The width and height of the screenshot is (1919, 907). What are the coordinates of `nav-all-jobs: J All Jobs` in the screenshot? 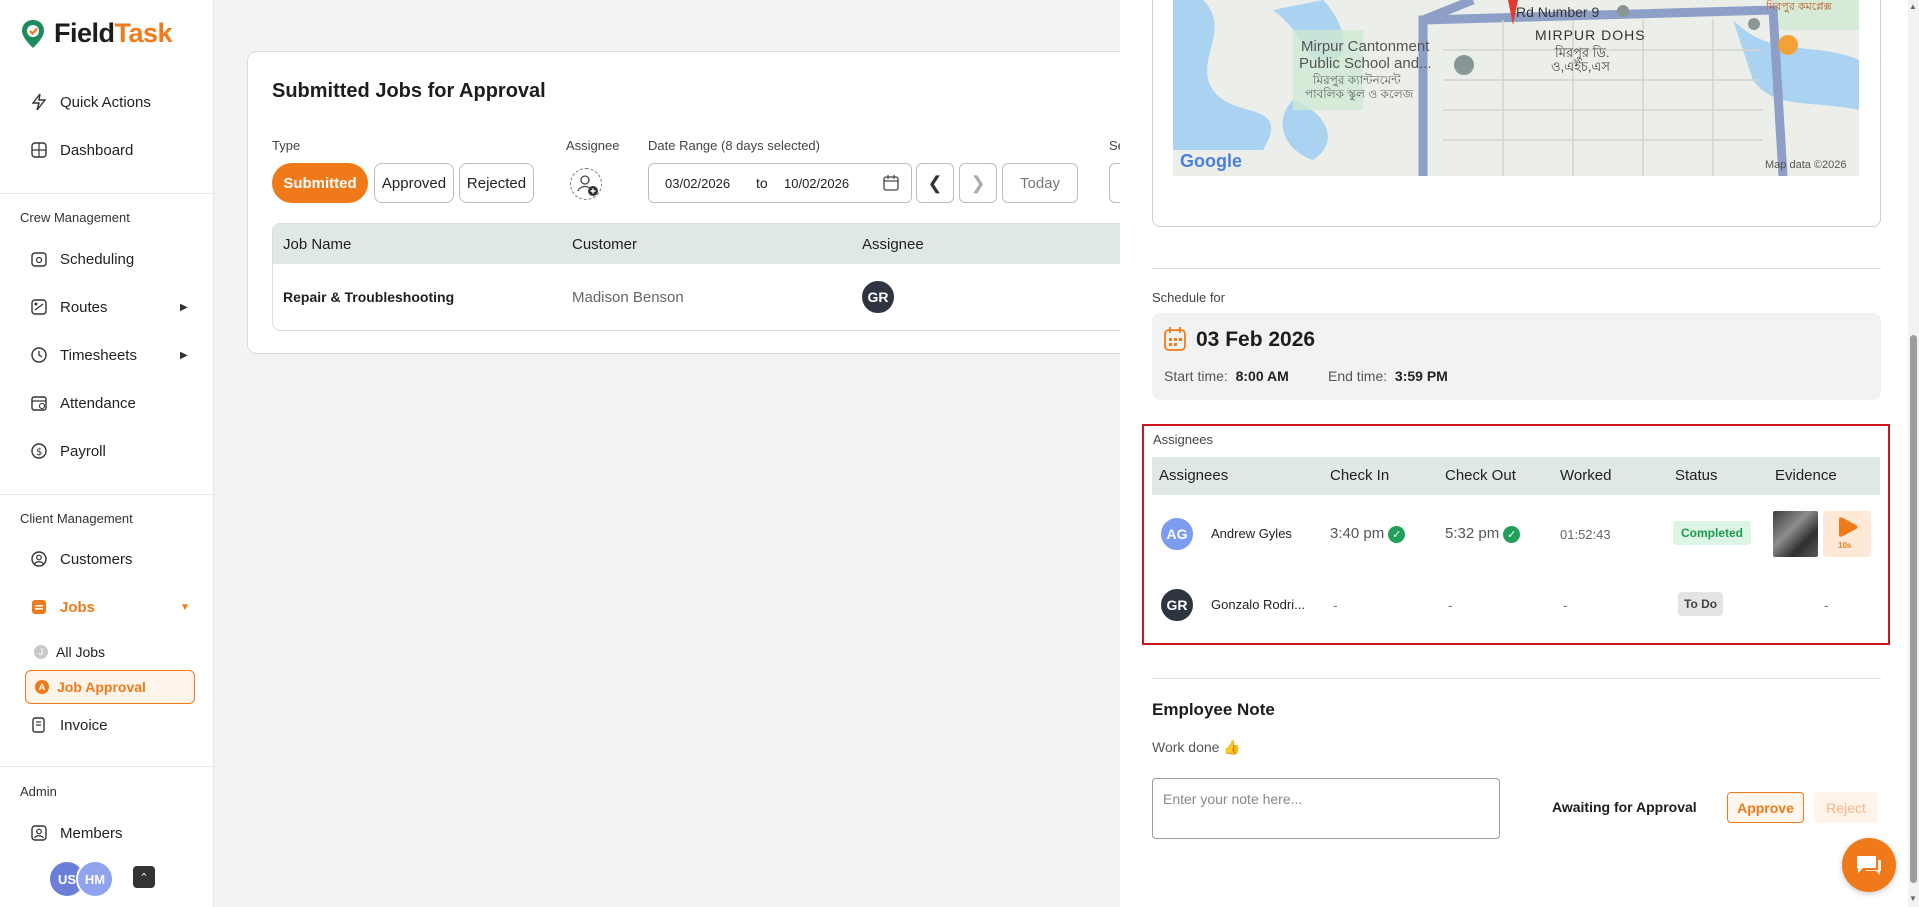 It's located at (69, 652).